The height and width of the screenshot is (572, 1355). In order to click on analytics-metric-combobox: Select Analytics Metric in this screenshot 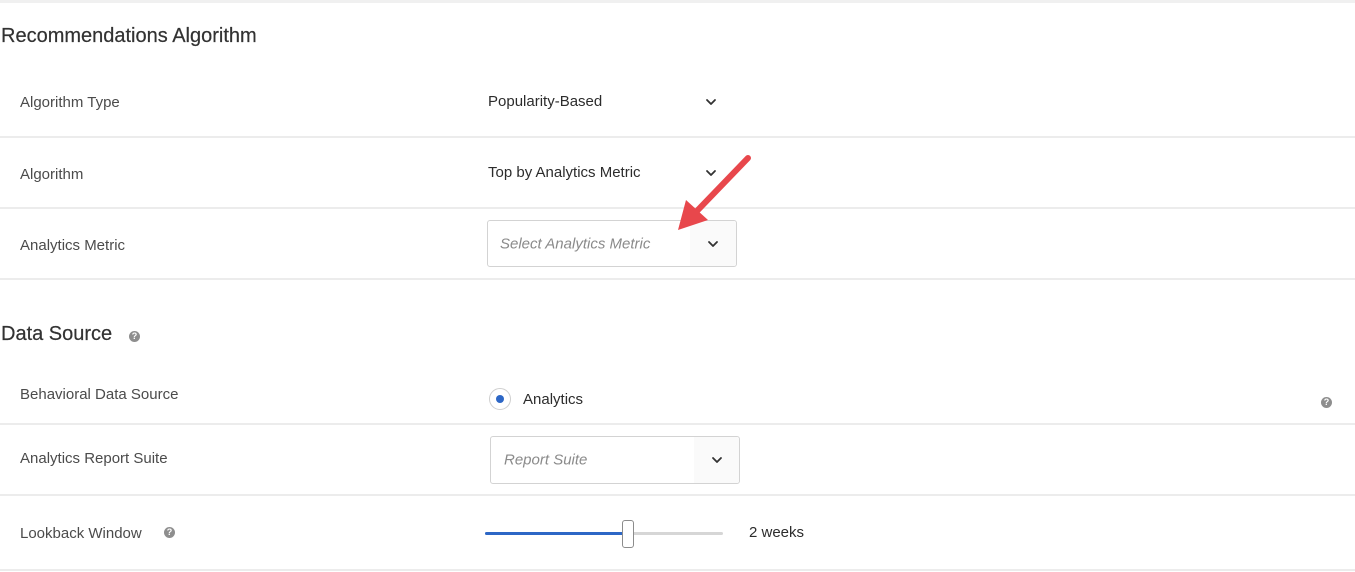, I will do `click(612, 243)`.